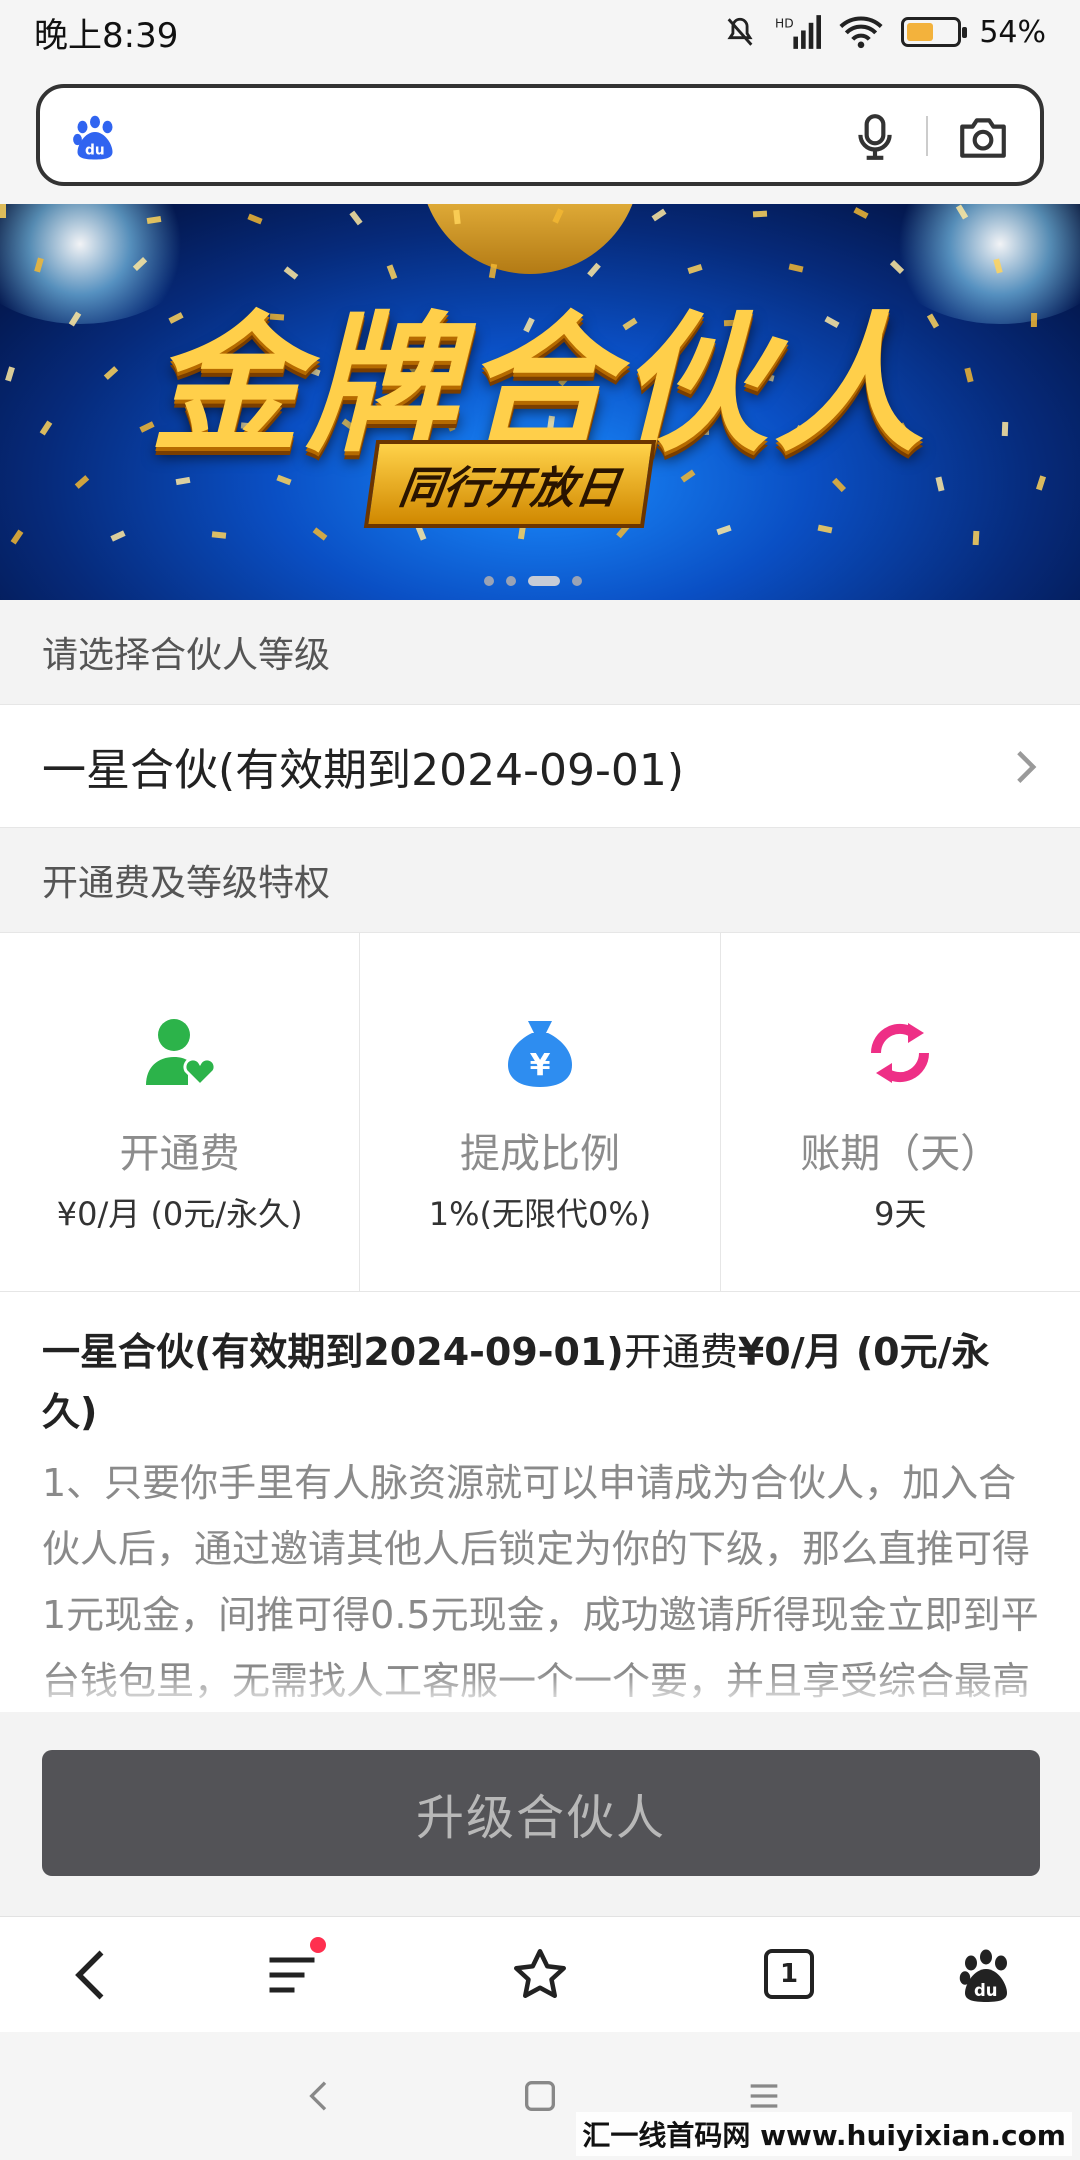 The width and height of the screenshot is (1080, 2160). I want to click on level-selector: 一星合伙(有效期到2024-09-01), so click(540, 766).